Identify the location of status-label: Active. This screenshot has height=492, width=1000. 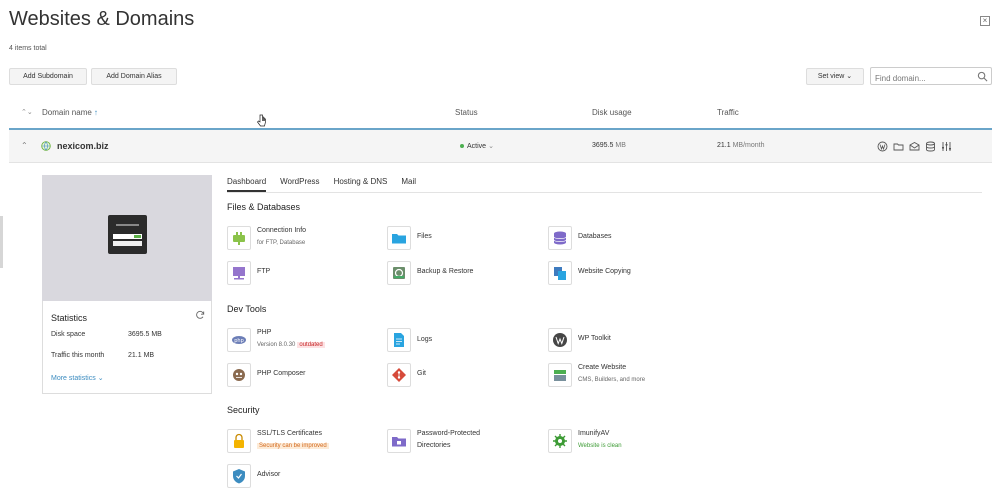
(477, 146).